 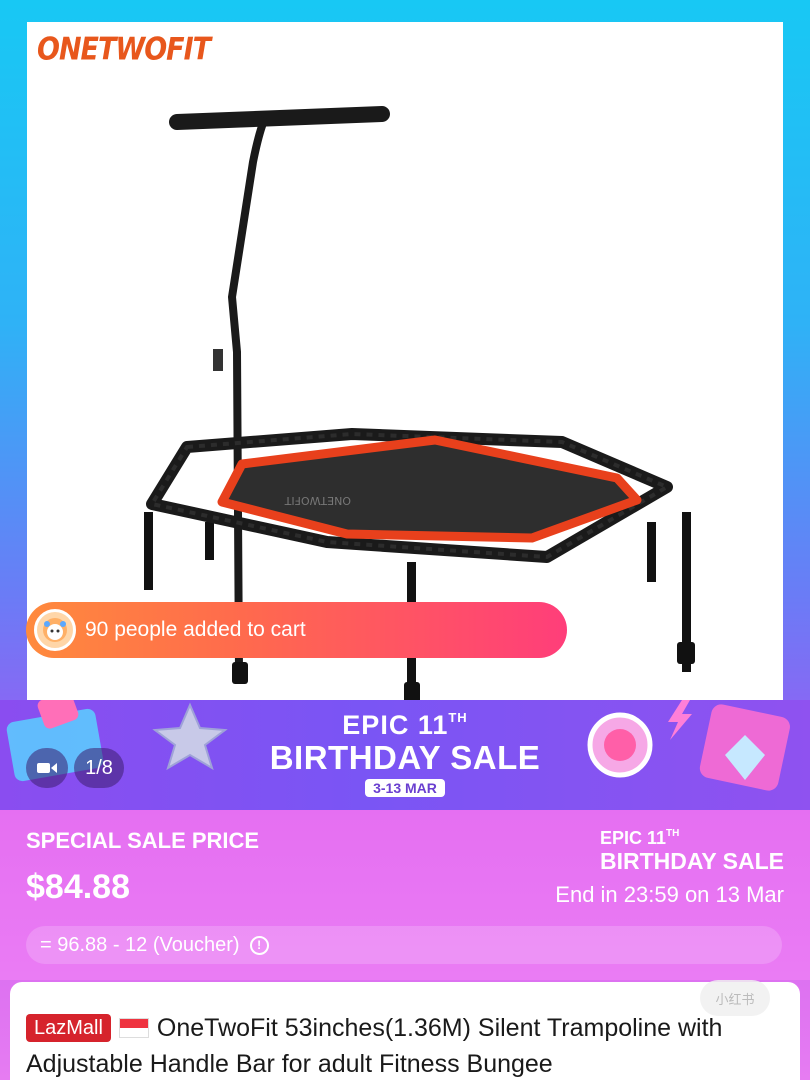 What do you see at coordinates (47, 768) in the screenshot?
I see `video-camera-icon` at bounding box center [47, 768].